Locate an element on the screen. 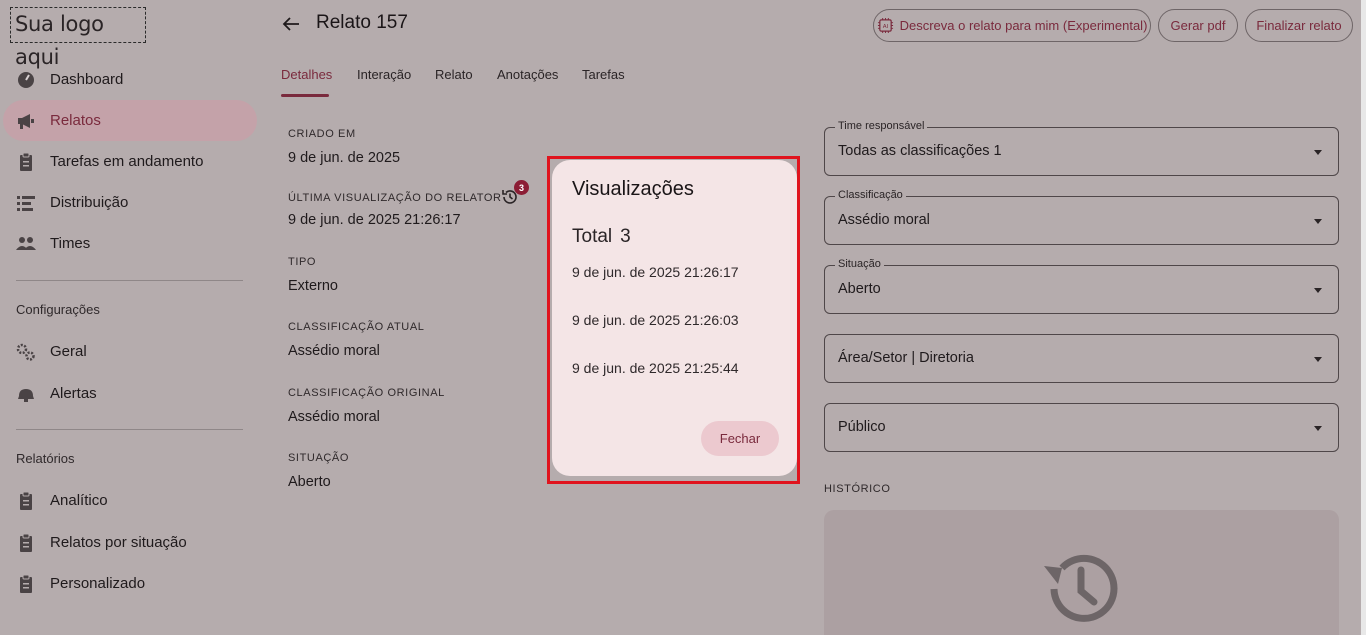 The width and height of the screenshot is (1366, 635). status-select-label: Situação is located at coordinates (859, 264).